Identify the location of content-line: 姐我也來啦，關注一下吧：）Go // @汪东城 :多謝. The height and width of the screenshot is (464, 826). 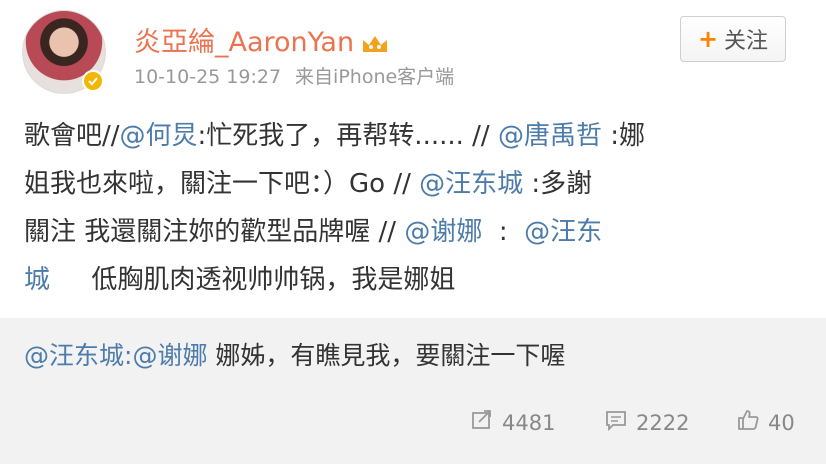
(419, 184).